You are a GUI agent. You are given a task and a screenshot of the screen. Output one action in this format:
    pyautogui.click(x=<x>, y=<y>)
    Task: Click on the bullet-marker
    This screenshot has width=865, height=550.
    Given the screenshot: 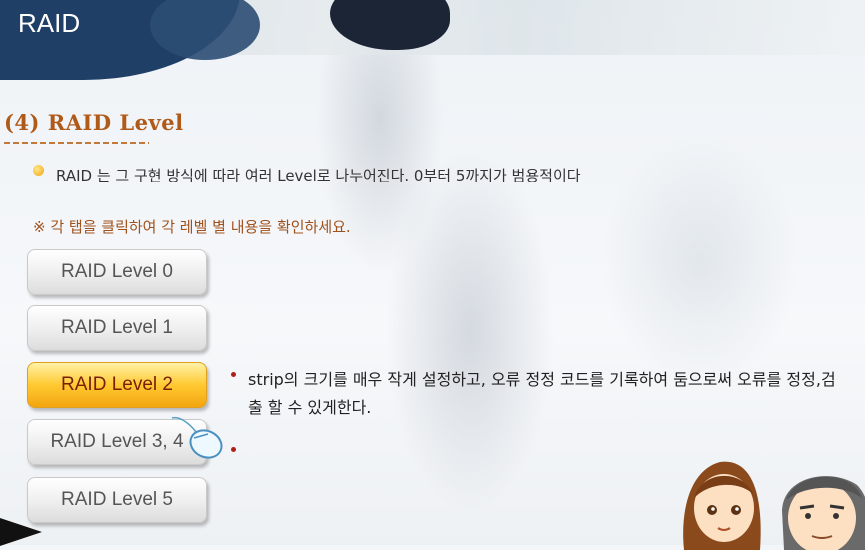 What is the action you would take?
    pyautogui.click(x=233, y=374)
    